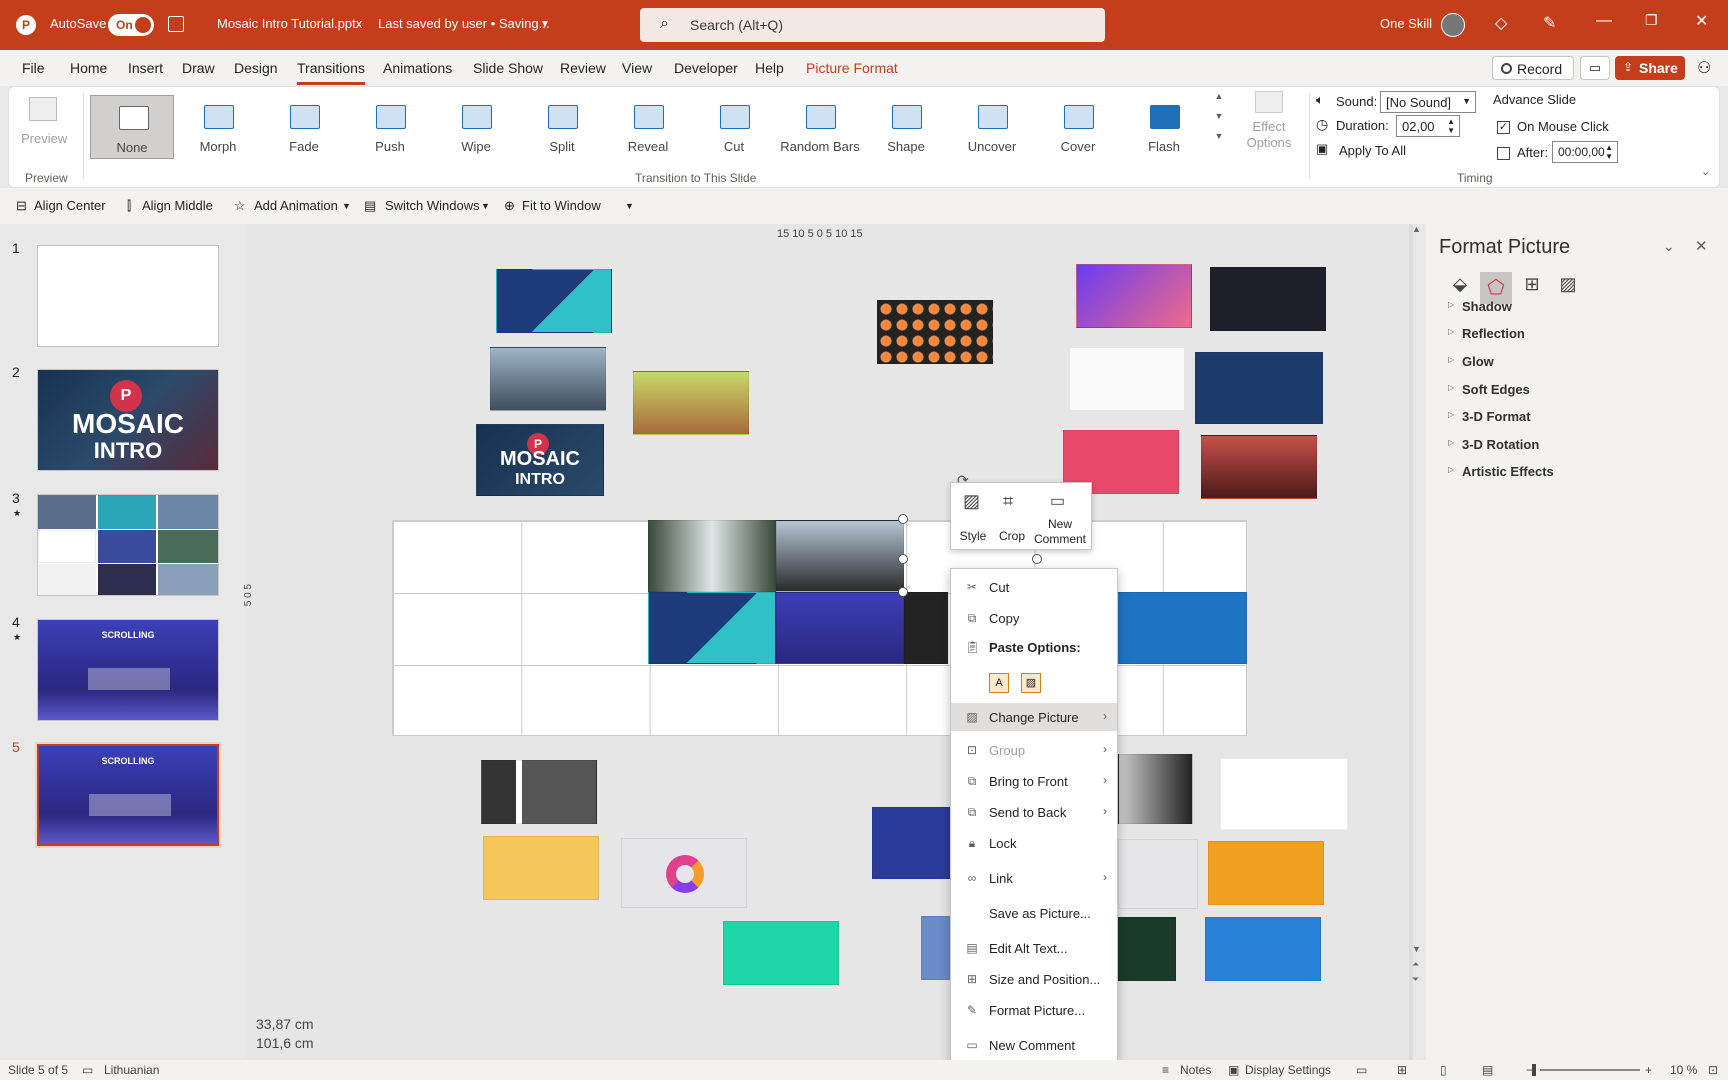 This screenshot has width=1728, height=1080. Describe the element at coordinates (476, 127) in the screenshot. I see `transition-wipe: Wipe` at that location.